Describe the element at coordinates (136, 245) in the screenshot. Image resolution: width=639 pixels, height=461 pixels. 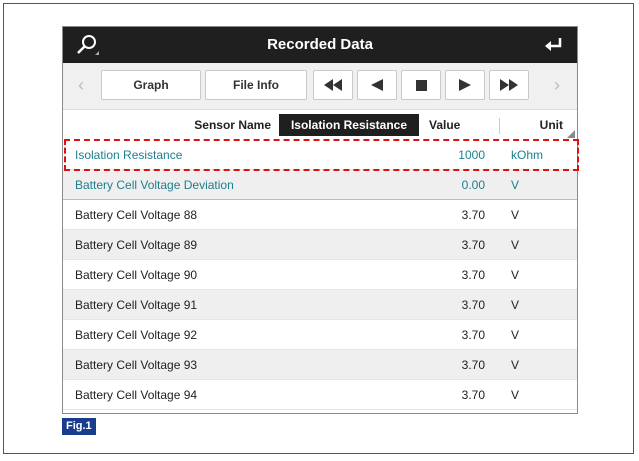
I see `sensor-name: Battery Cell Voltage 89` at that location.